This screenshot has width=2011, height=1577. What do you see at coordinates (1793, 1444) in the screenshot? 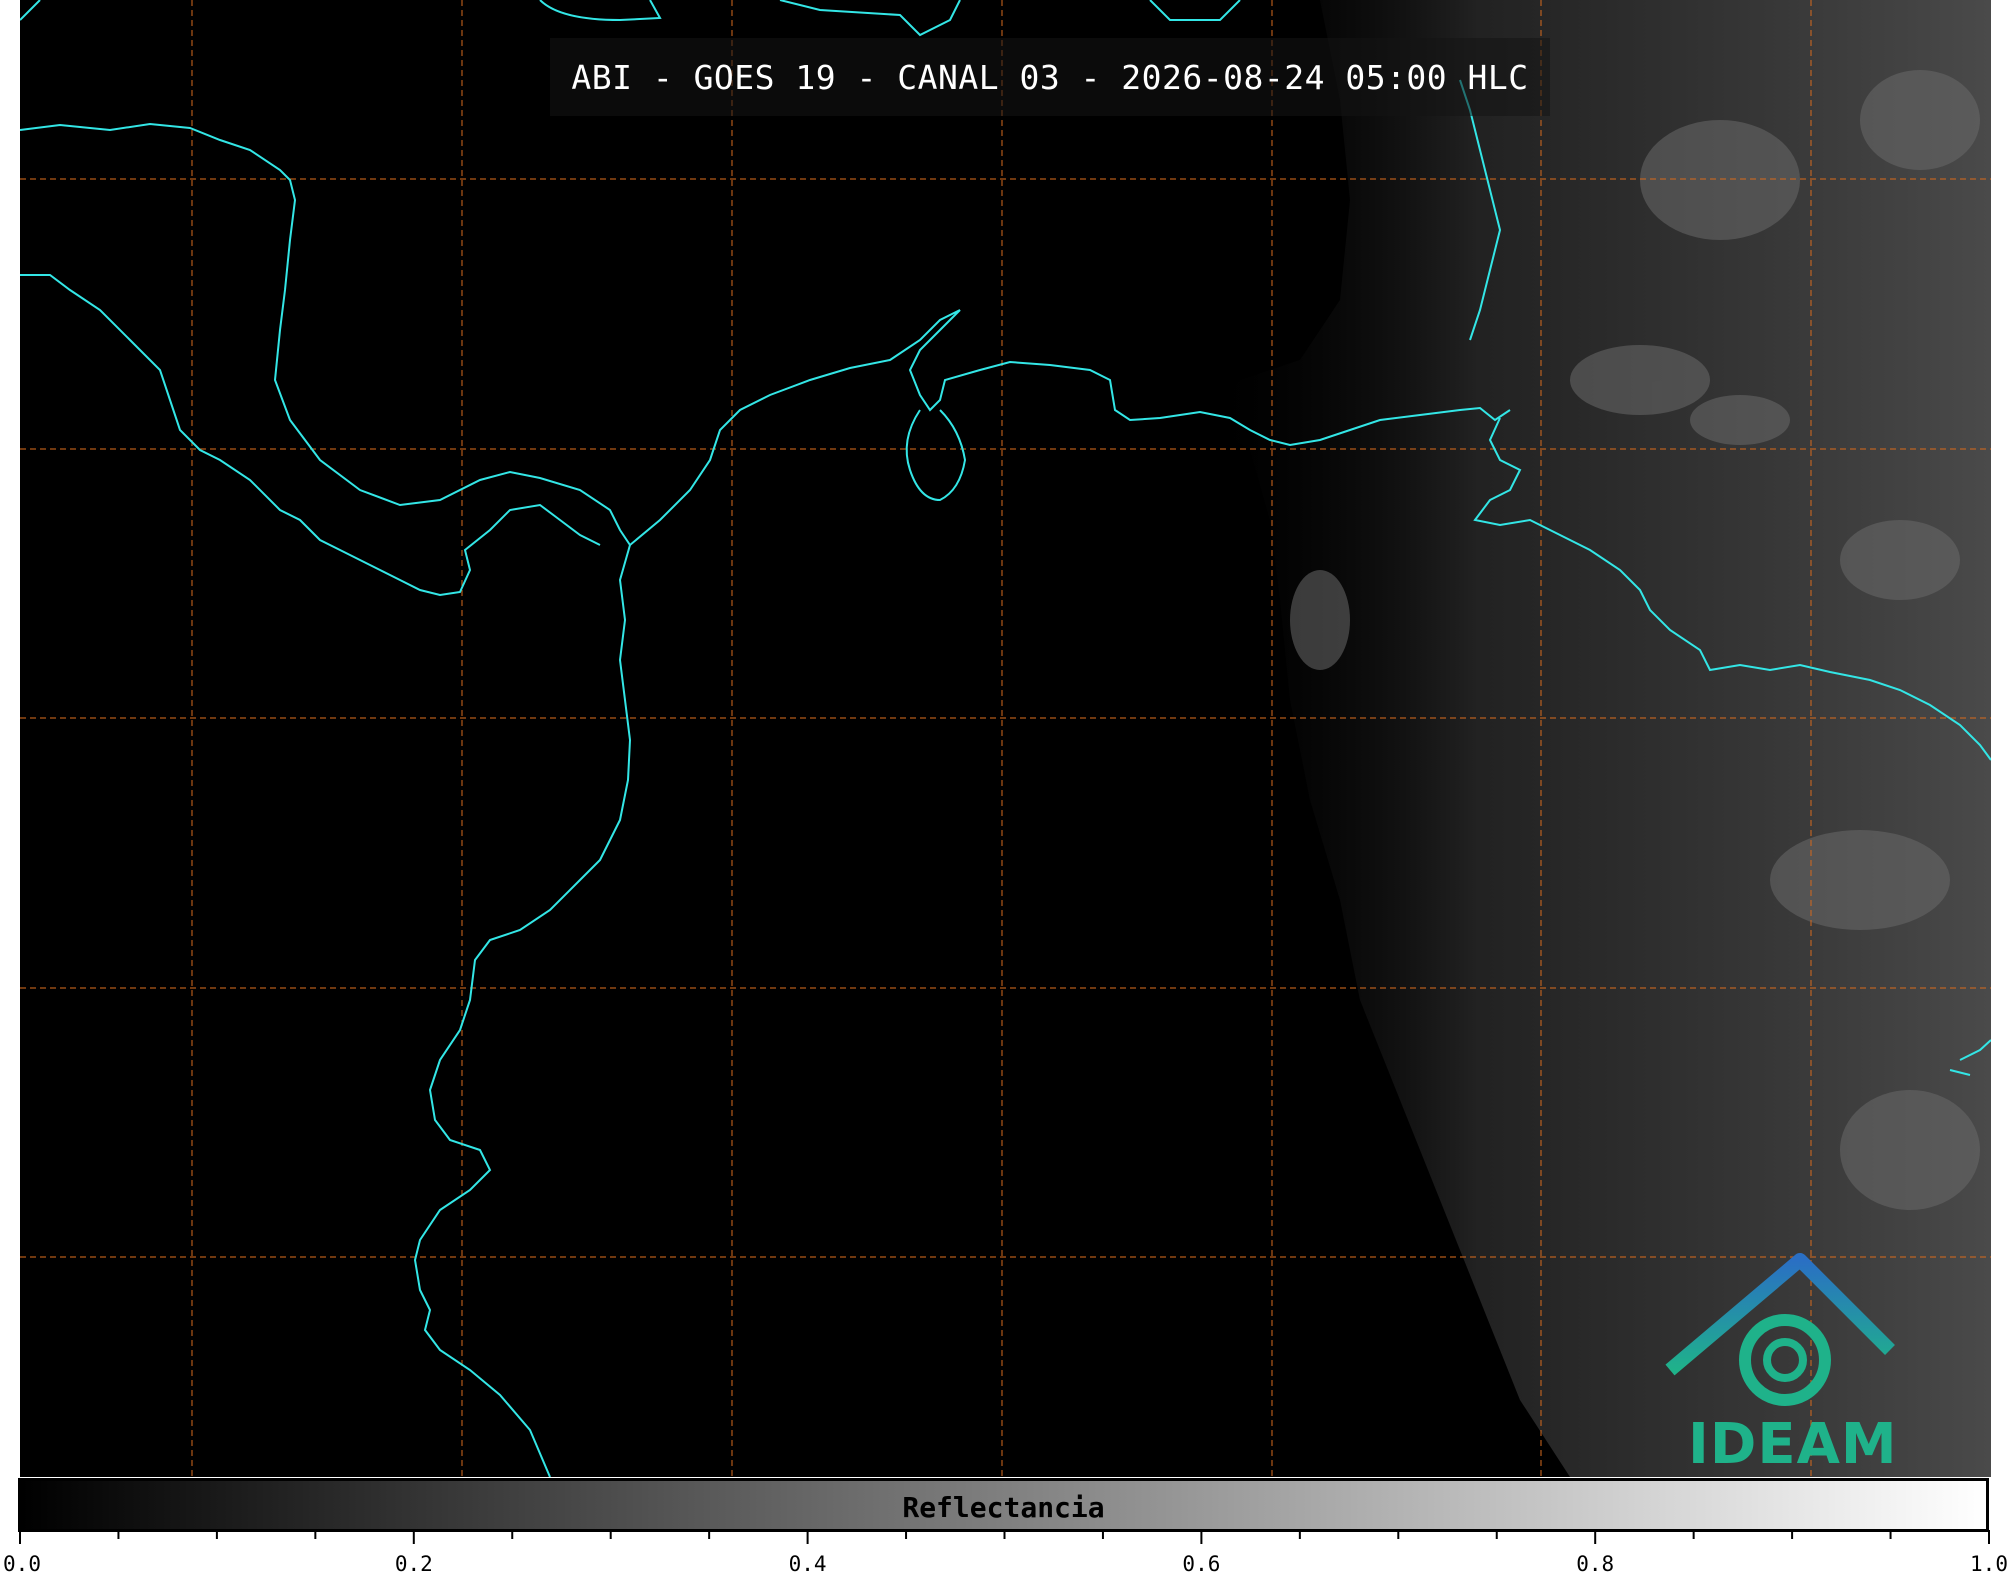
I see `ideam-logo-text: IDEAM` at bounding box center [1793, 1444].